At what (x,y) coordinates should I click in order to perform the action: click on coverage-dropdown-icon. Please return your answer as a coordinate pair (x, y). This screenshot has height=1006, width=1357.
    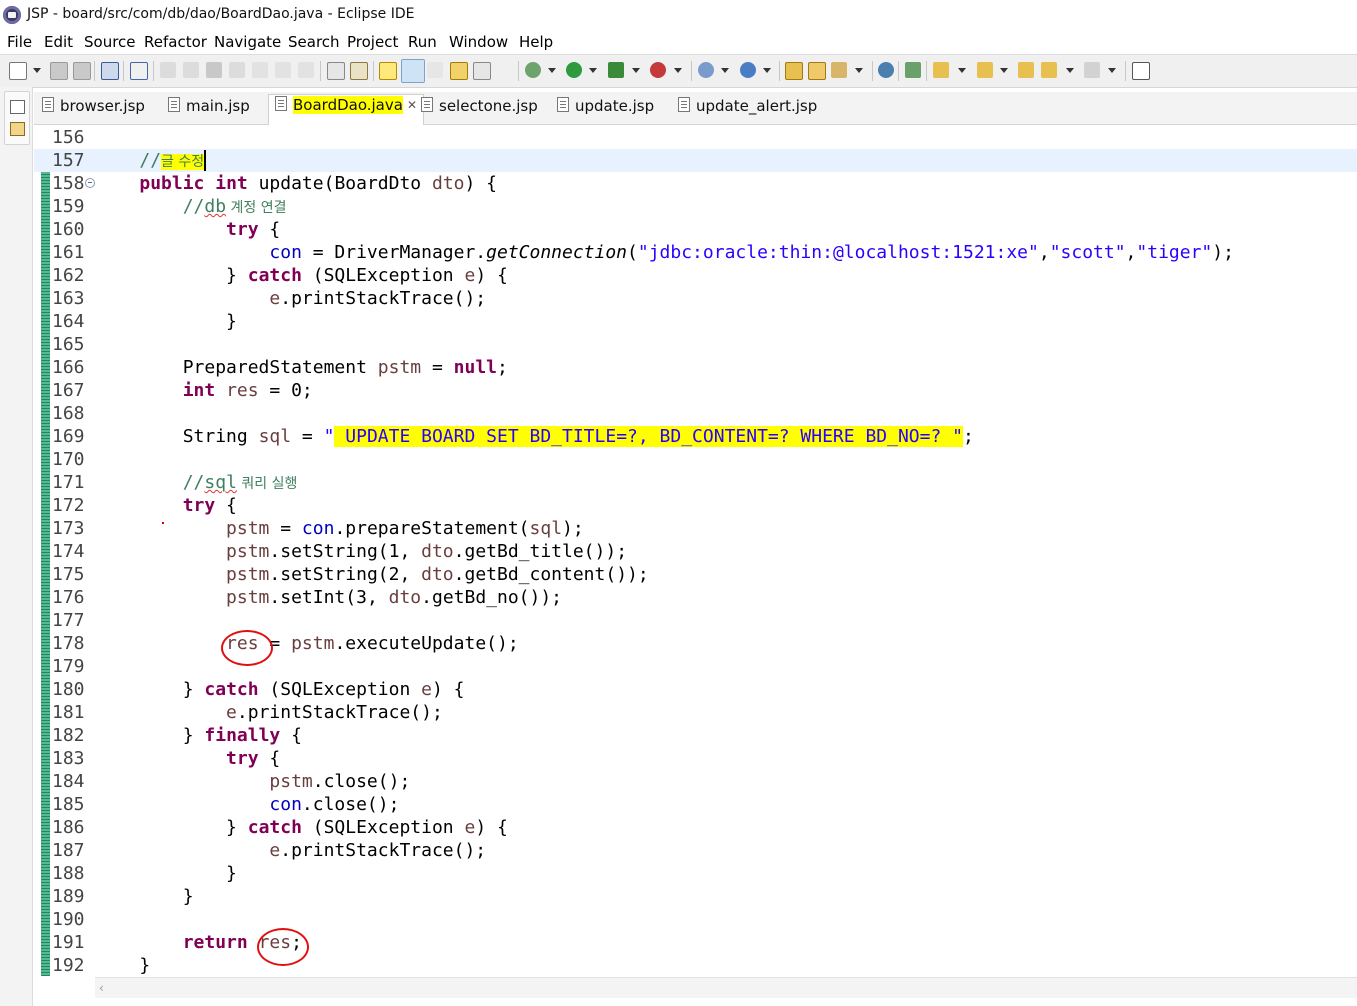
    Looking at the image, I should click on (636, 70).